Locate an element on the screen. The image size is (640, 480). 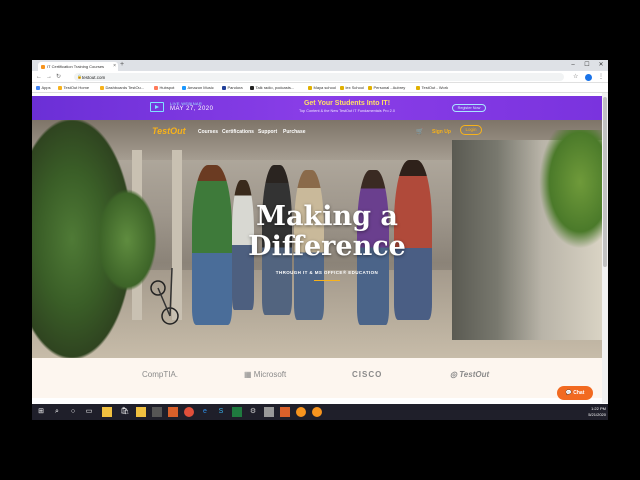
testout-circle-icon: ◎ is located at coordinates (455, 374).